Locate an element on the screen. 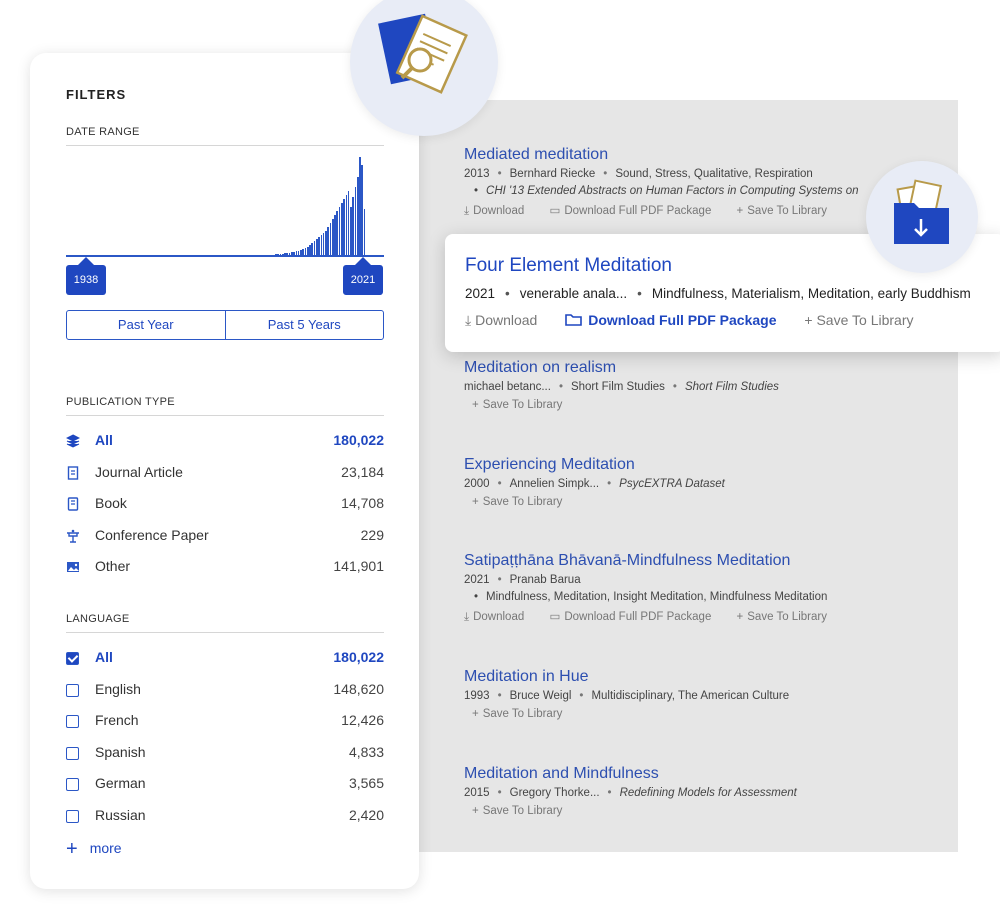 The width and height of the screenshot is (1000, 910). language-russian: Russian 2,420 is located at coordinates (225, 817).